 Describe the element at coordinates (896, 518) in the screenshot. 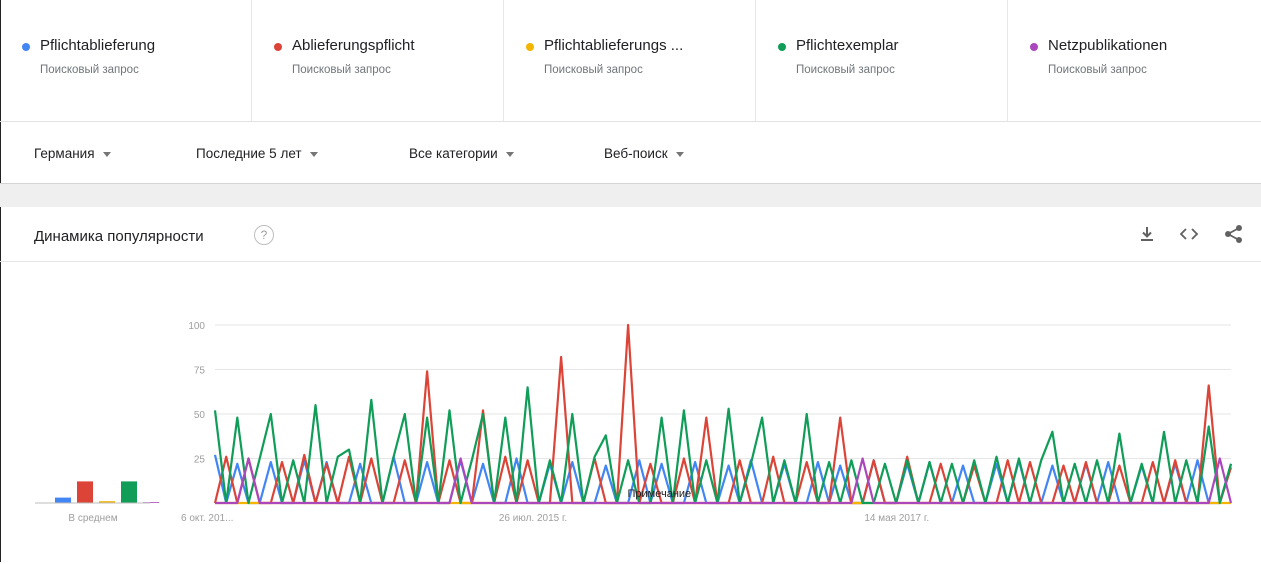

I see `x-tick-label: 14 мая 2017 г.` at that location.